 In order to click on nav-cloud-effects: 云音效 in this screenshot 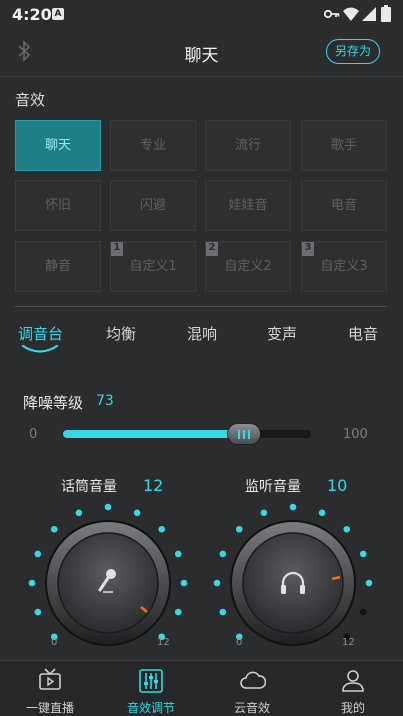, I will do `click(252, 688)`.